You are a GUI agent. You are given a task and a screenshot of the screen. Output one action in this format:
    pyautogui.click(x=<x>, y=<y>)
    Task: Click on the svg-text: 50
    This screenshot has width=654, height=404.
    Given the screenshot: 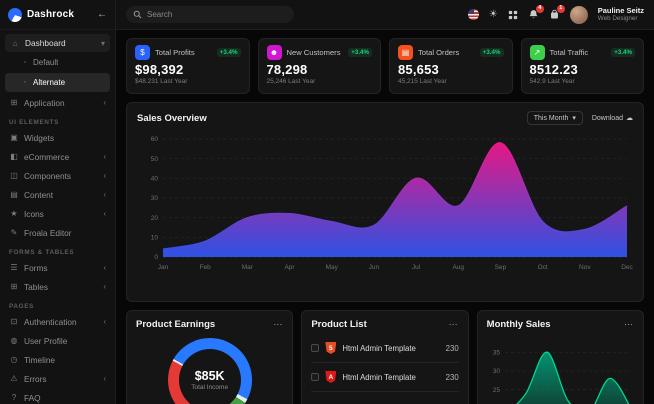 What is the action you would take?
    pyautogui.click(x=155, y=159)
    